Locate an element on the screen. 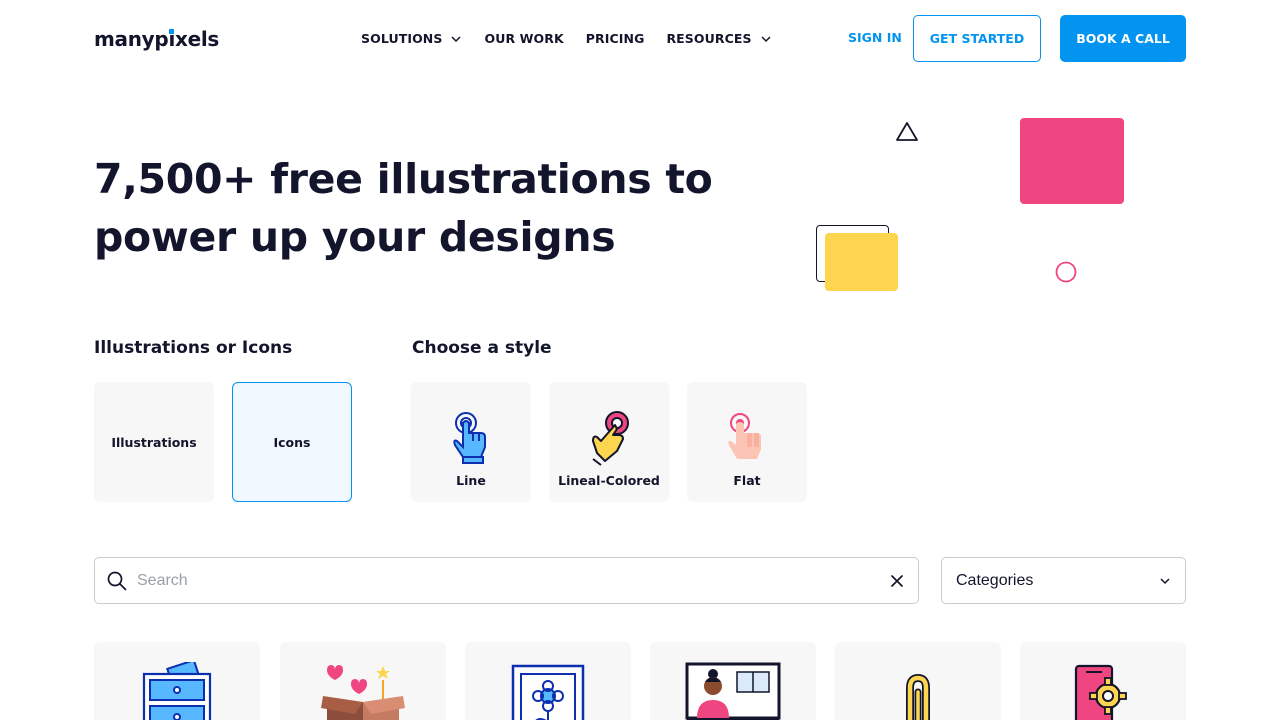  logo-text: manypi xels is located at coordinates (157, 39).